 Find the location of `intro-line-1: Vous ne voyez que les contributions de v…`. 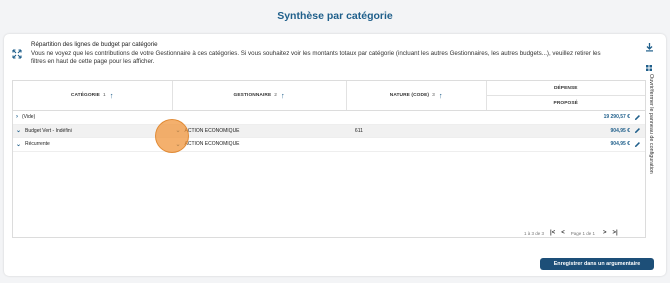

intro-line-1: Vous ne voyez que les contributions de v… is located at coordinates (316, 53).